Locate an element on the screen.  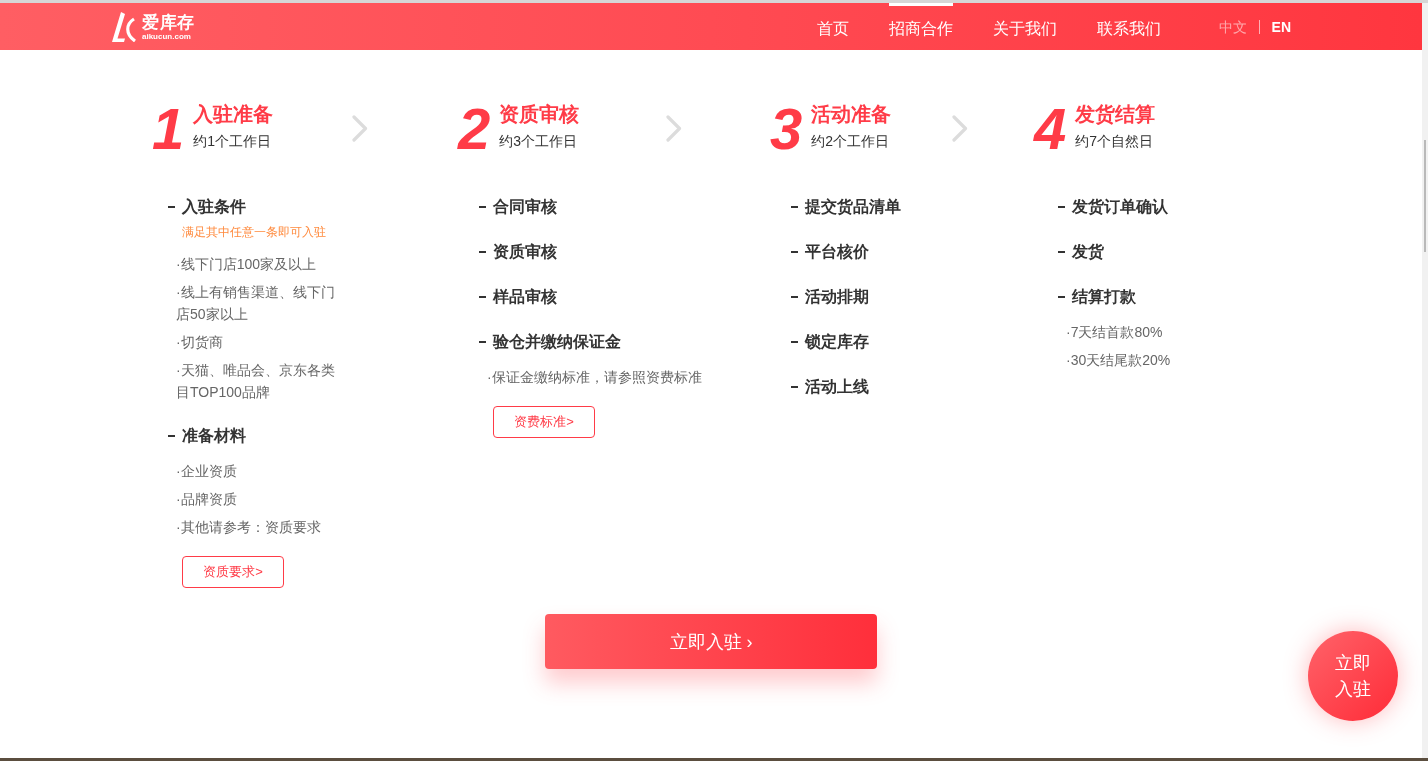
note-text: 满足其中任意一条即可入驻 is located at coordinates (254, 232).